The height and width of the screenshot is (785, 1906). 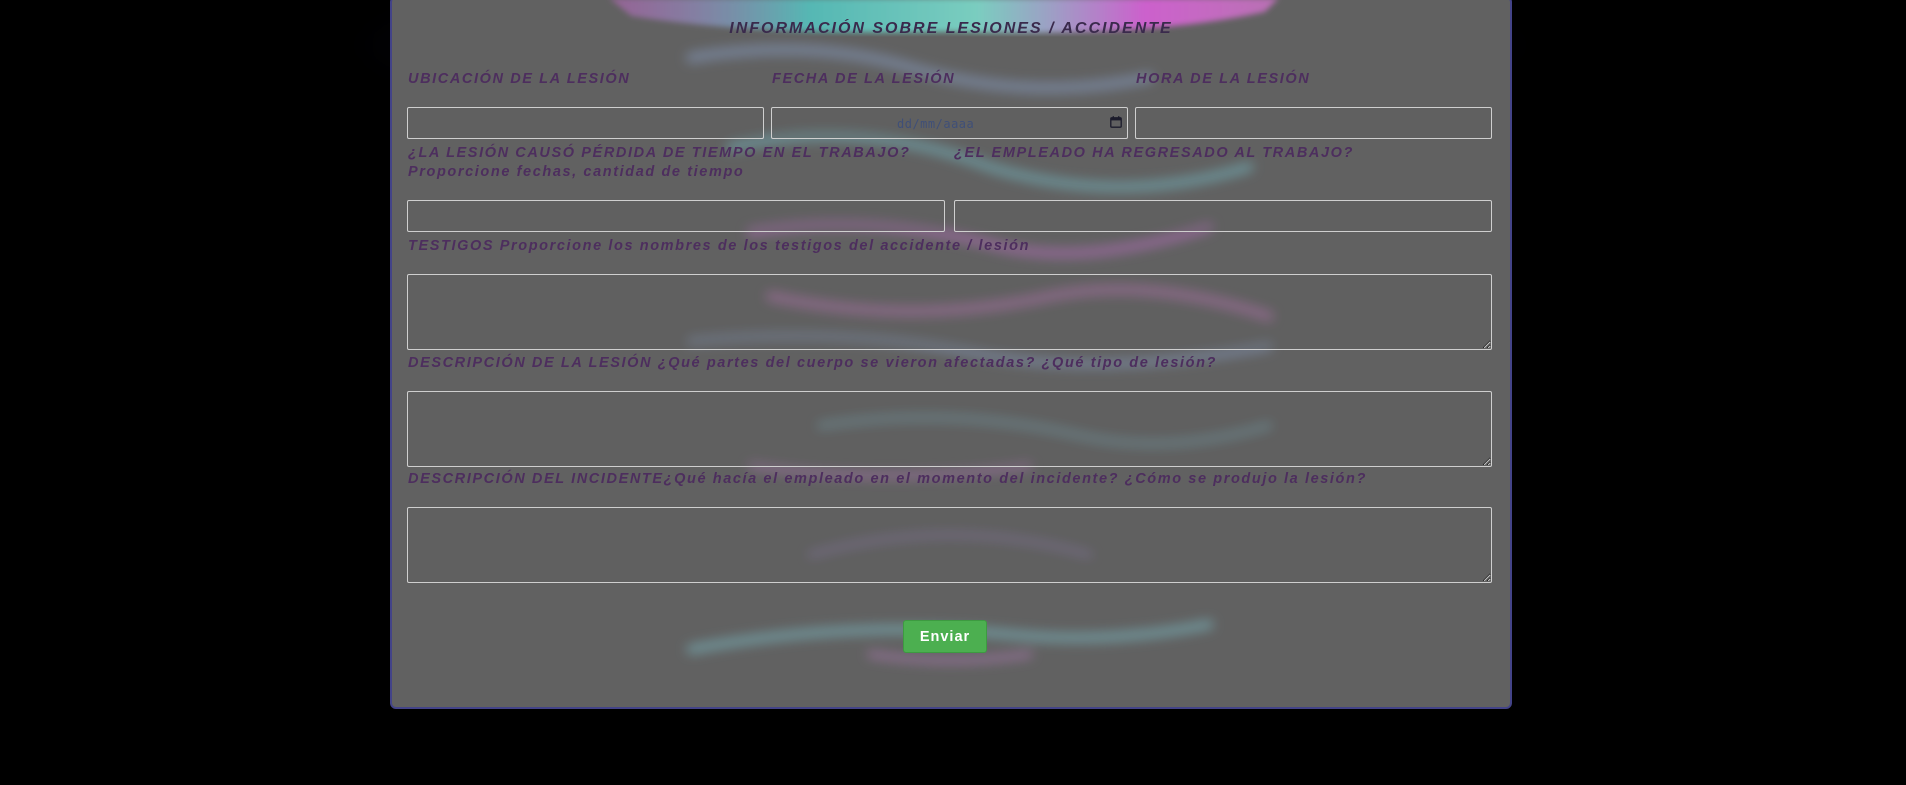 I want to click on date-placeholder: dd/mm/aaaa, so click(x=936, y=124).